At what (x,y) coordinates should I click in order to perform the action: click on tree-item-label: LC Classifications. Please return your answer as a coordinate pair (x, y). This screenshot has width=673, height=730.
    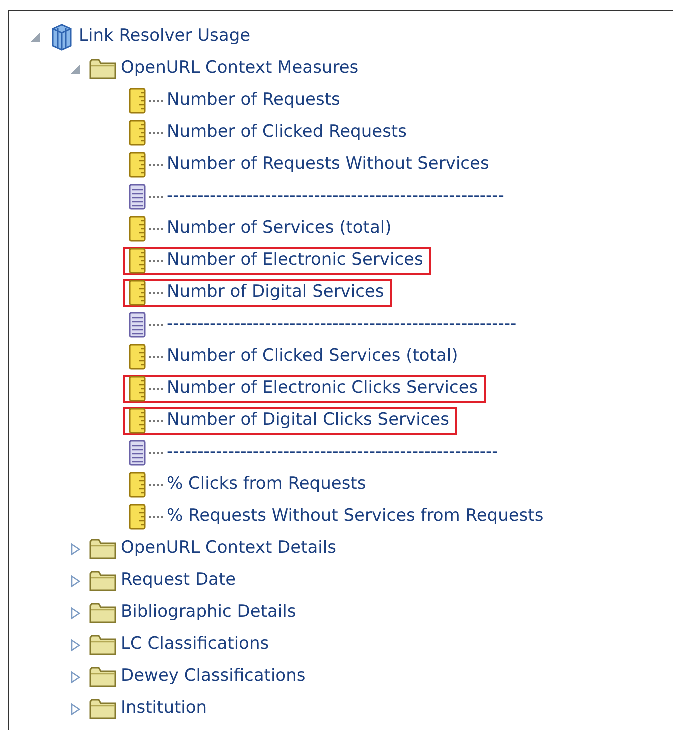
    Looking at the image, I should click on (195, 645).